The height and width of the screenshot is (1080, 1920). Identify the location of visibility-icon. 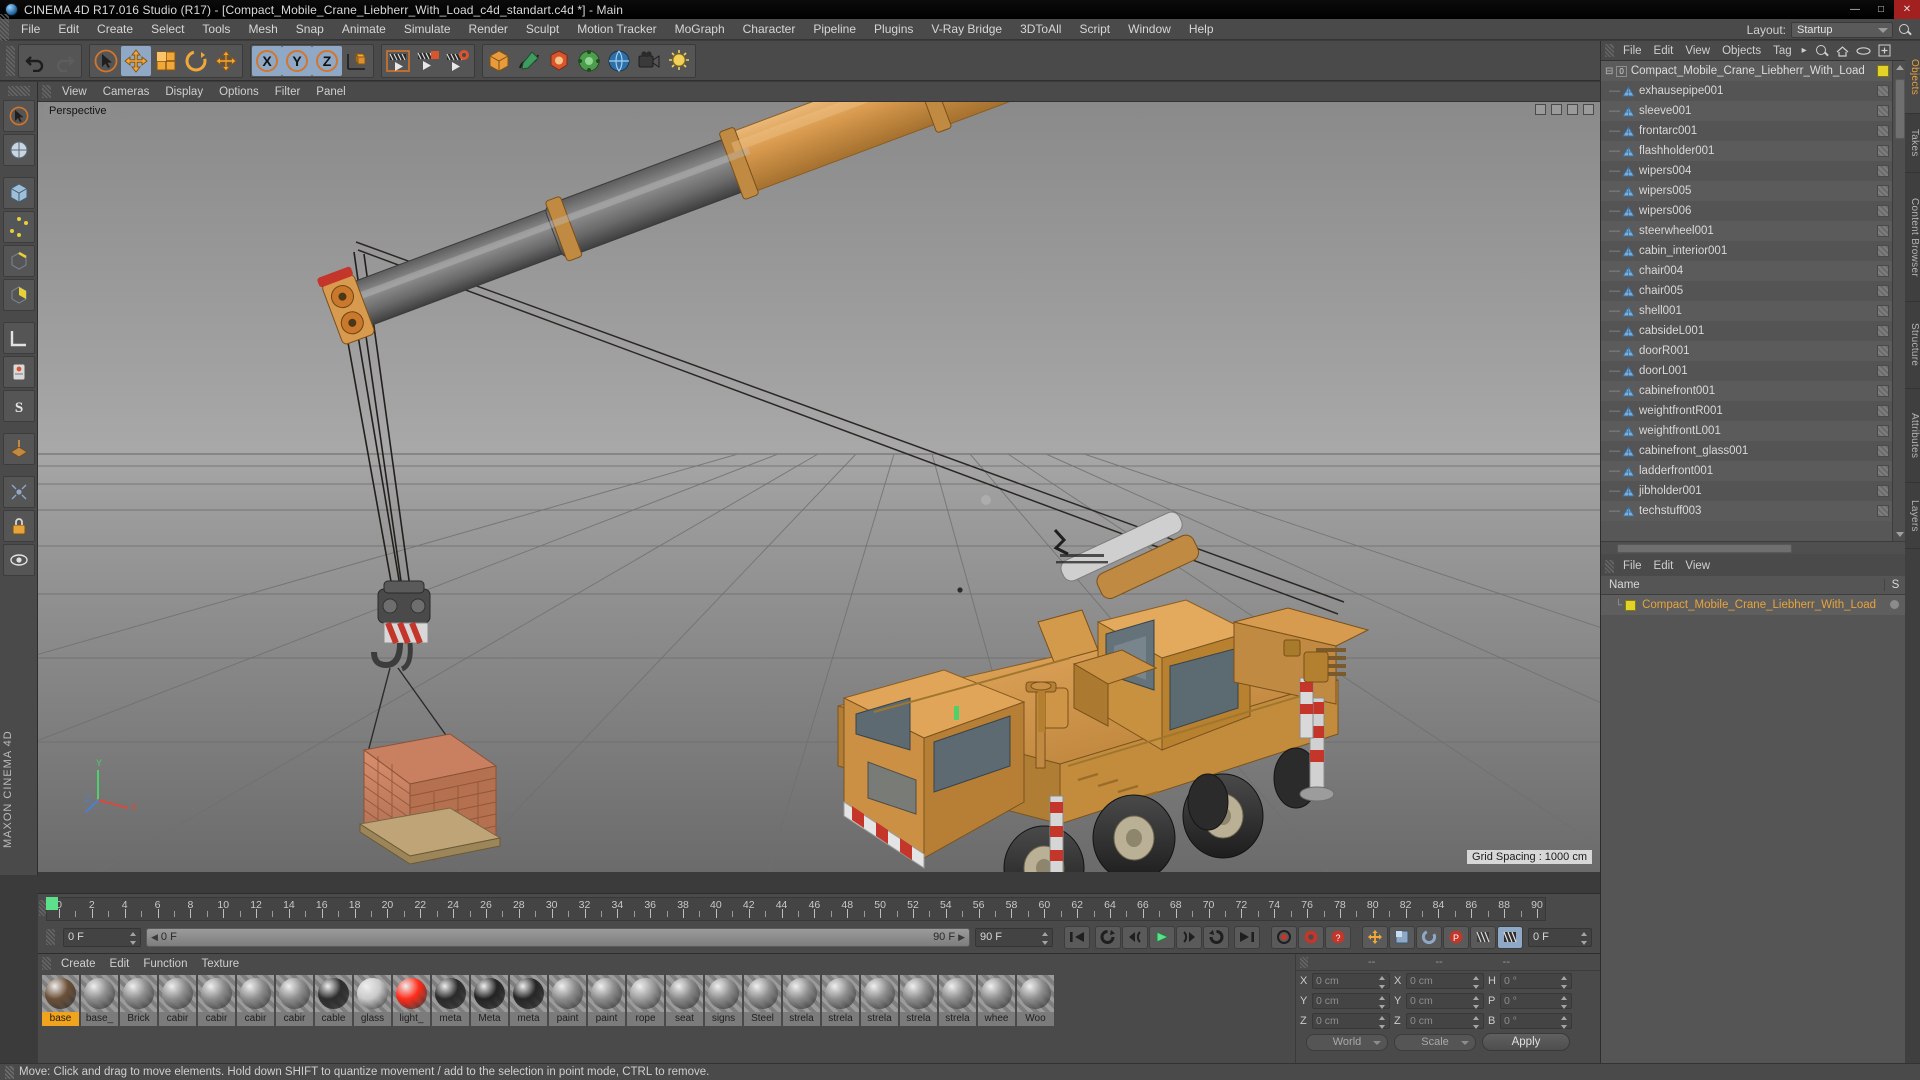
(18, 560).